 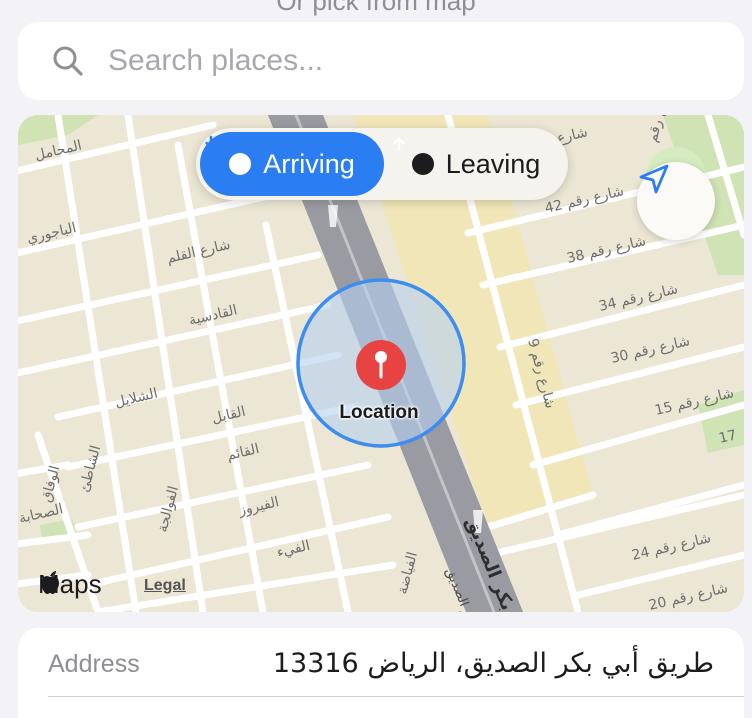 I want to click on apple-maps-brand: Maps, so click(x=70, y=584).